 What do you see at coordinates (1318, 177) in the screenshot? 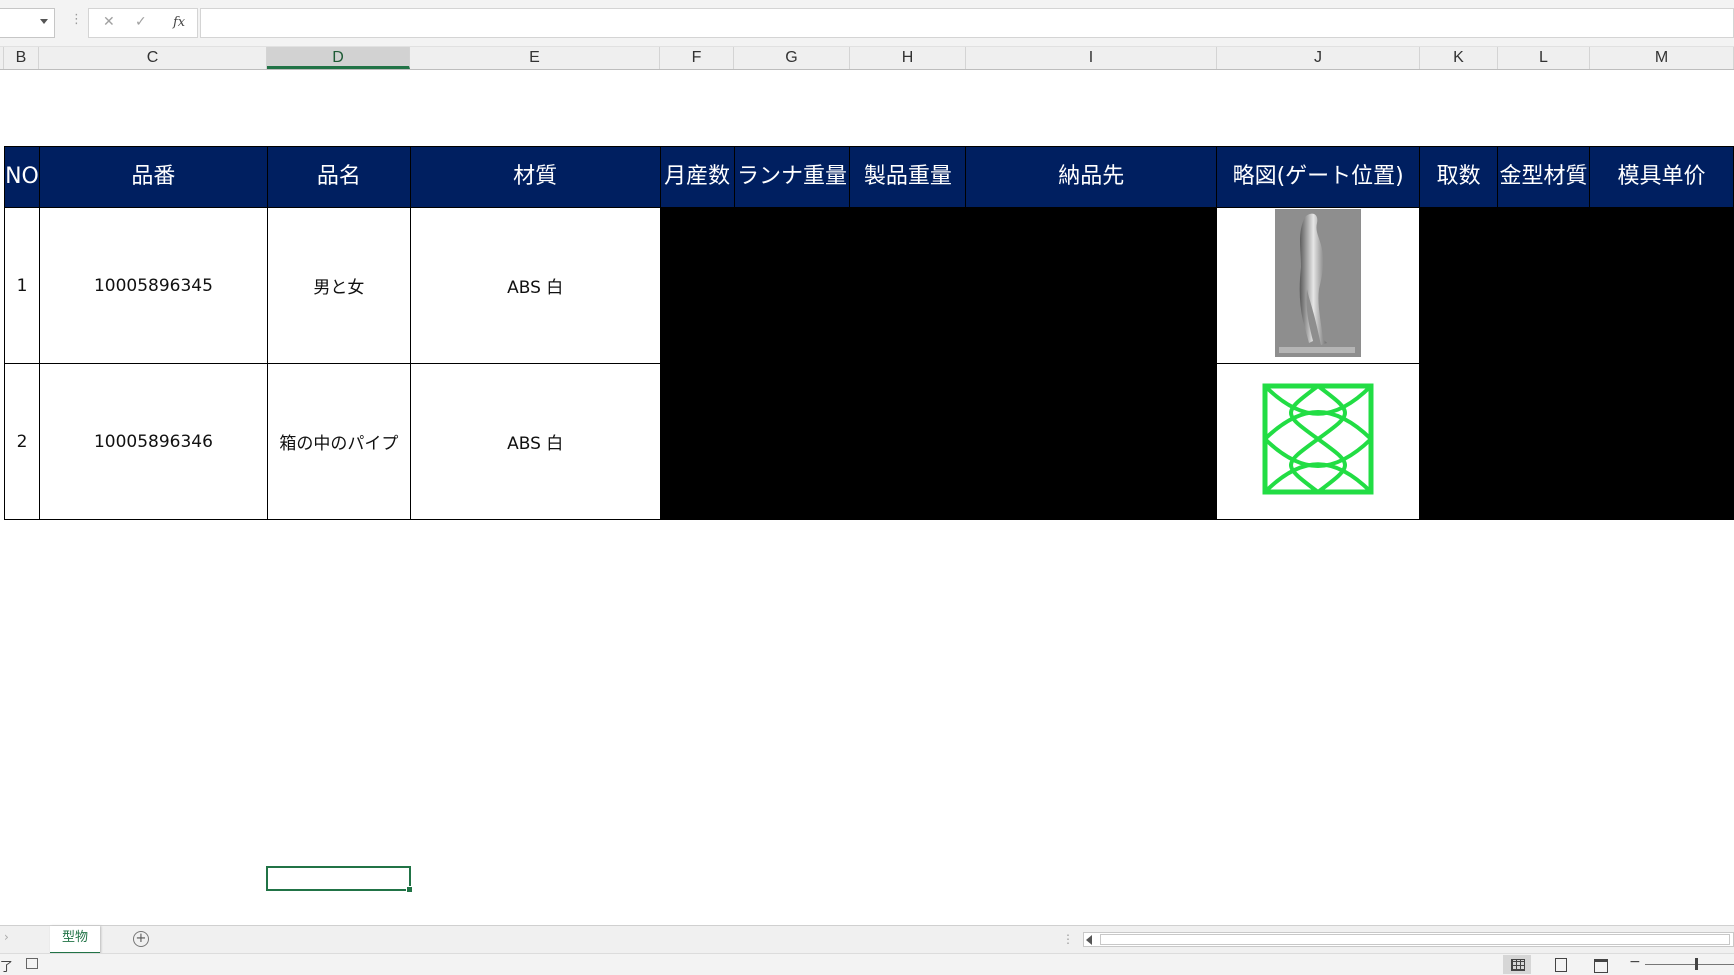
I see `header-cell-diagram: 略図(ゲート位置)` at bounding box center [1318, 177].